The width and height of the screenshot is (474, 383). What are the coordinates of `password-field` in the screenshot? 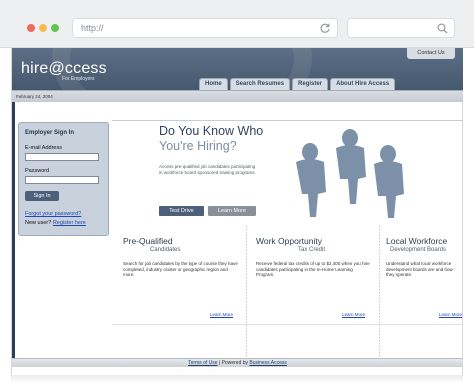 It's located at (62, 180).